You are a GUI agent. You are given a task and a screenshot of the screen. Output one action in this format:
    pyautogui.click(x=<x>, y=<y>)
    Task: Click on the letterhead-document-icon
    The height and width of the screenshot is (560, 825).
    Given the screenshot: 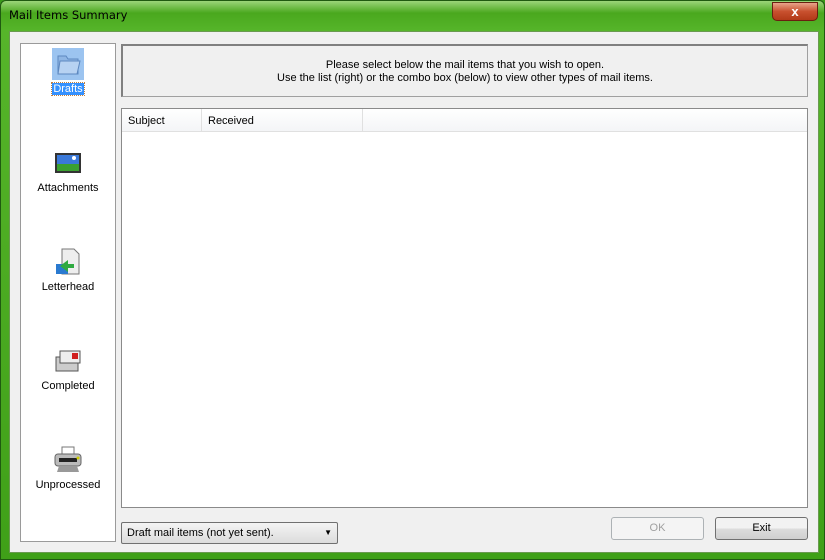 What is the action you would take?
    pyautogui.click(x=68, y=262)
    